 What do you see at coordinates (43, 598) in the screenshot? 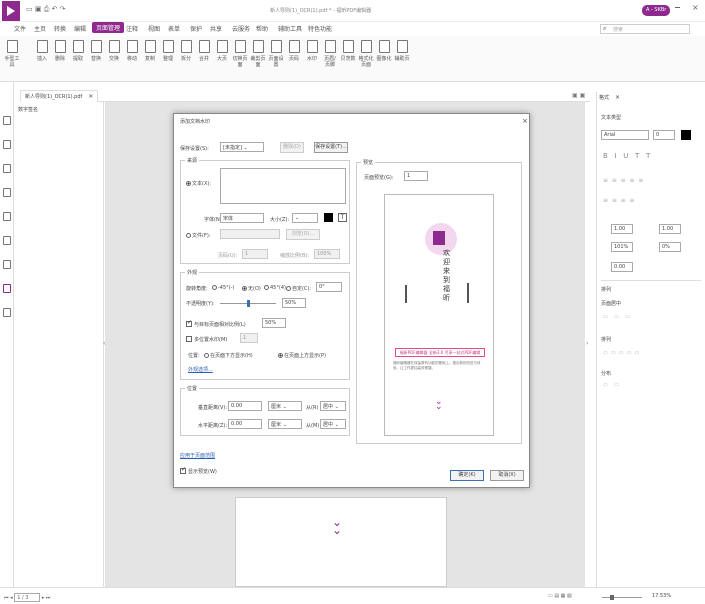
I see `next-page-icon: ▸` at bounding box center [43, 598].